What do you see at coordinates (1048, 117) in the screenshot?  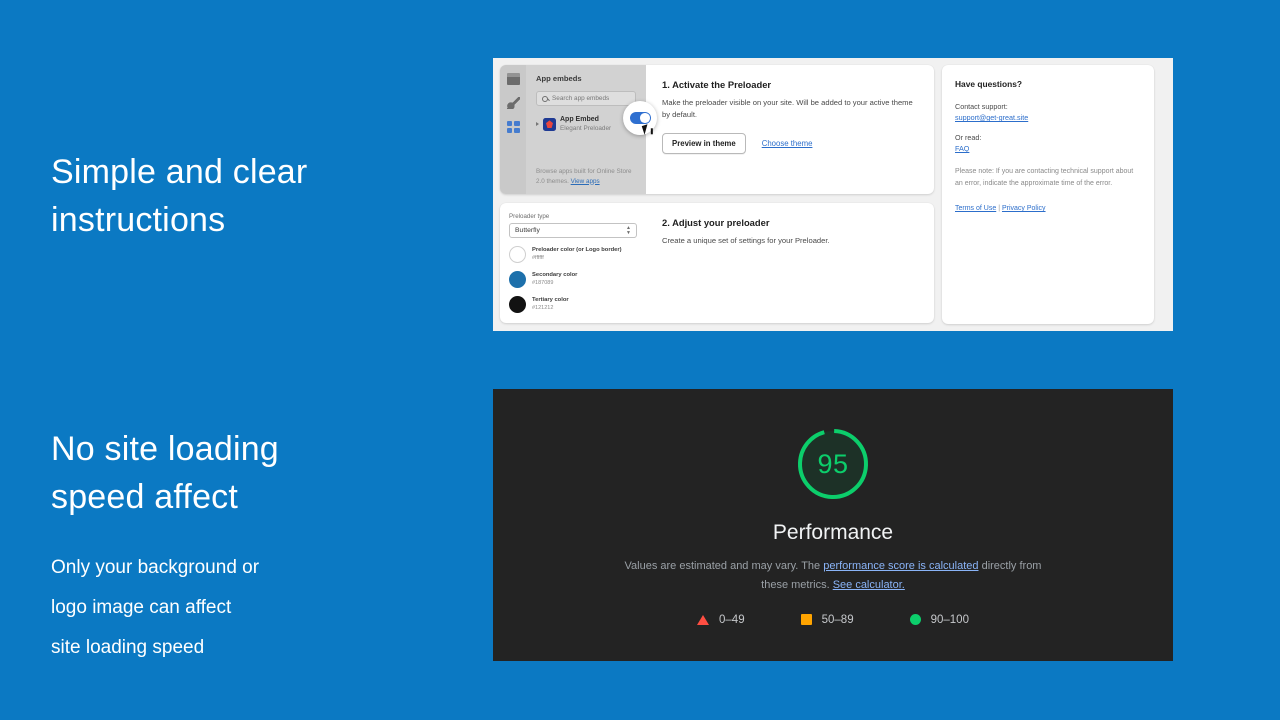 I see `support-email-link: support@get-great.site` at bounding box center [1048, 117].